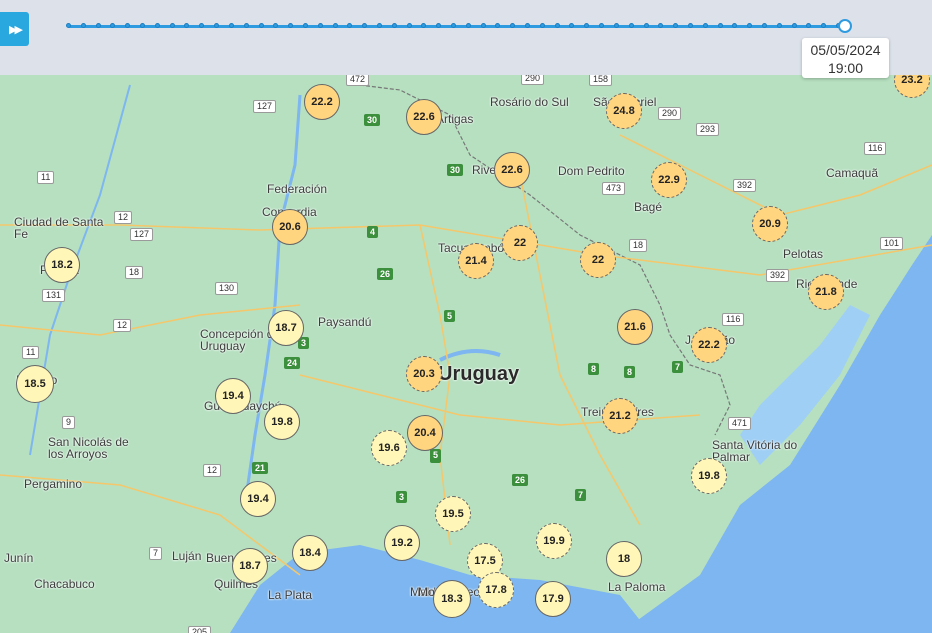 Image resolution: width=932 pixels, height=633 pixels. I want to click on station-marker: 20.3, so click(424, 374).